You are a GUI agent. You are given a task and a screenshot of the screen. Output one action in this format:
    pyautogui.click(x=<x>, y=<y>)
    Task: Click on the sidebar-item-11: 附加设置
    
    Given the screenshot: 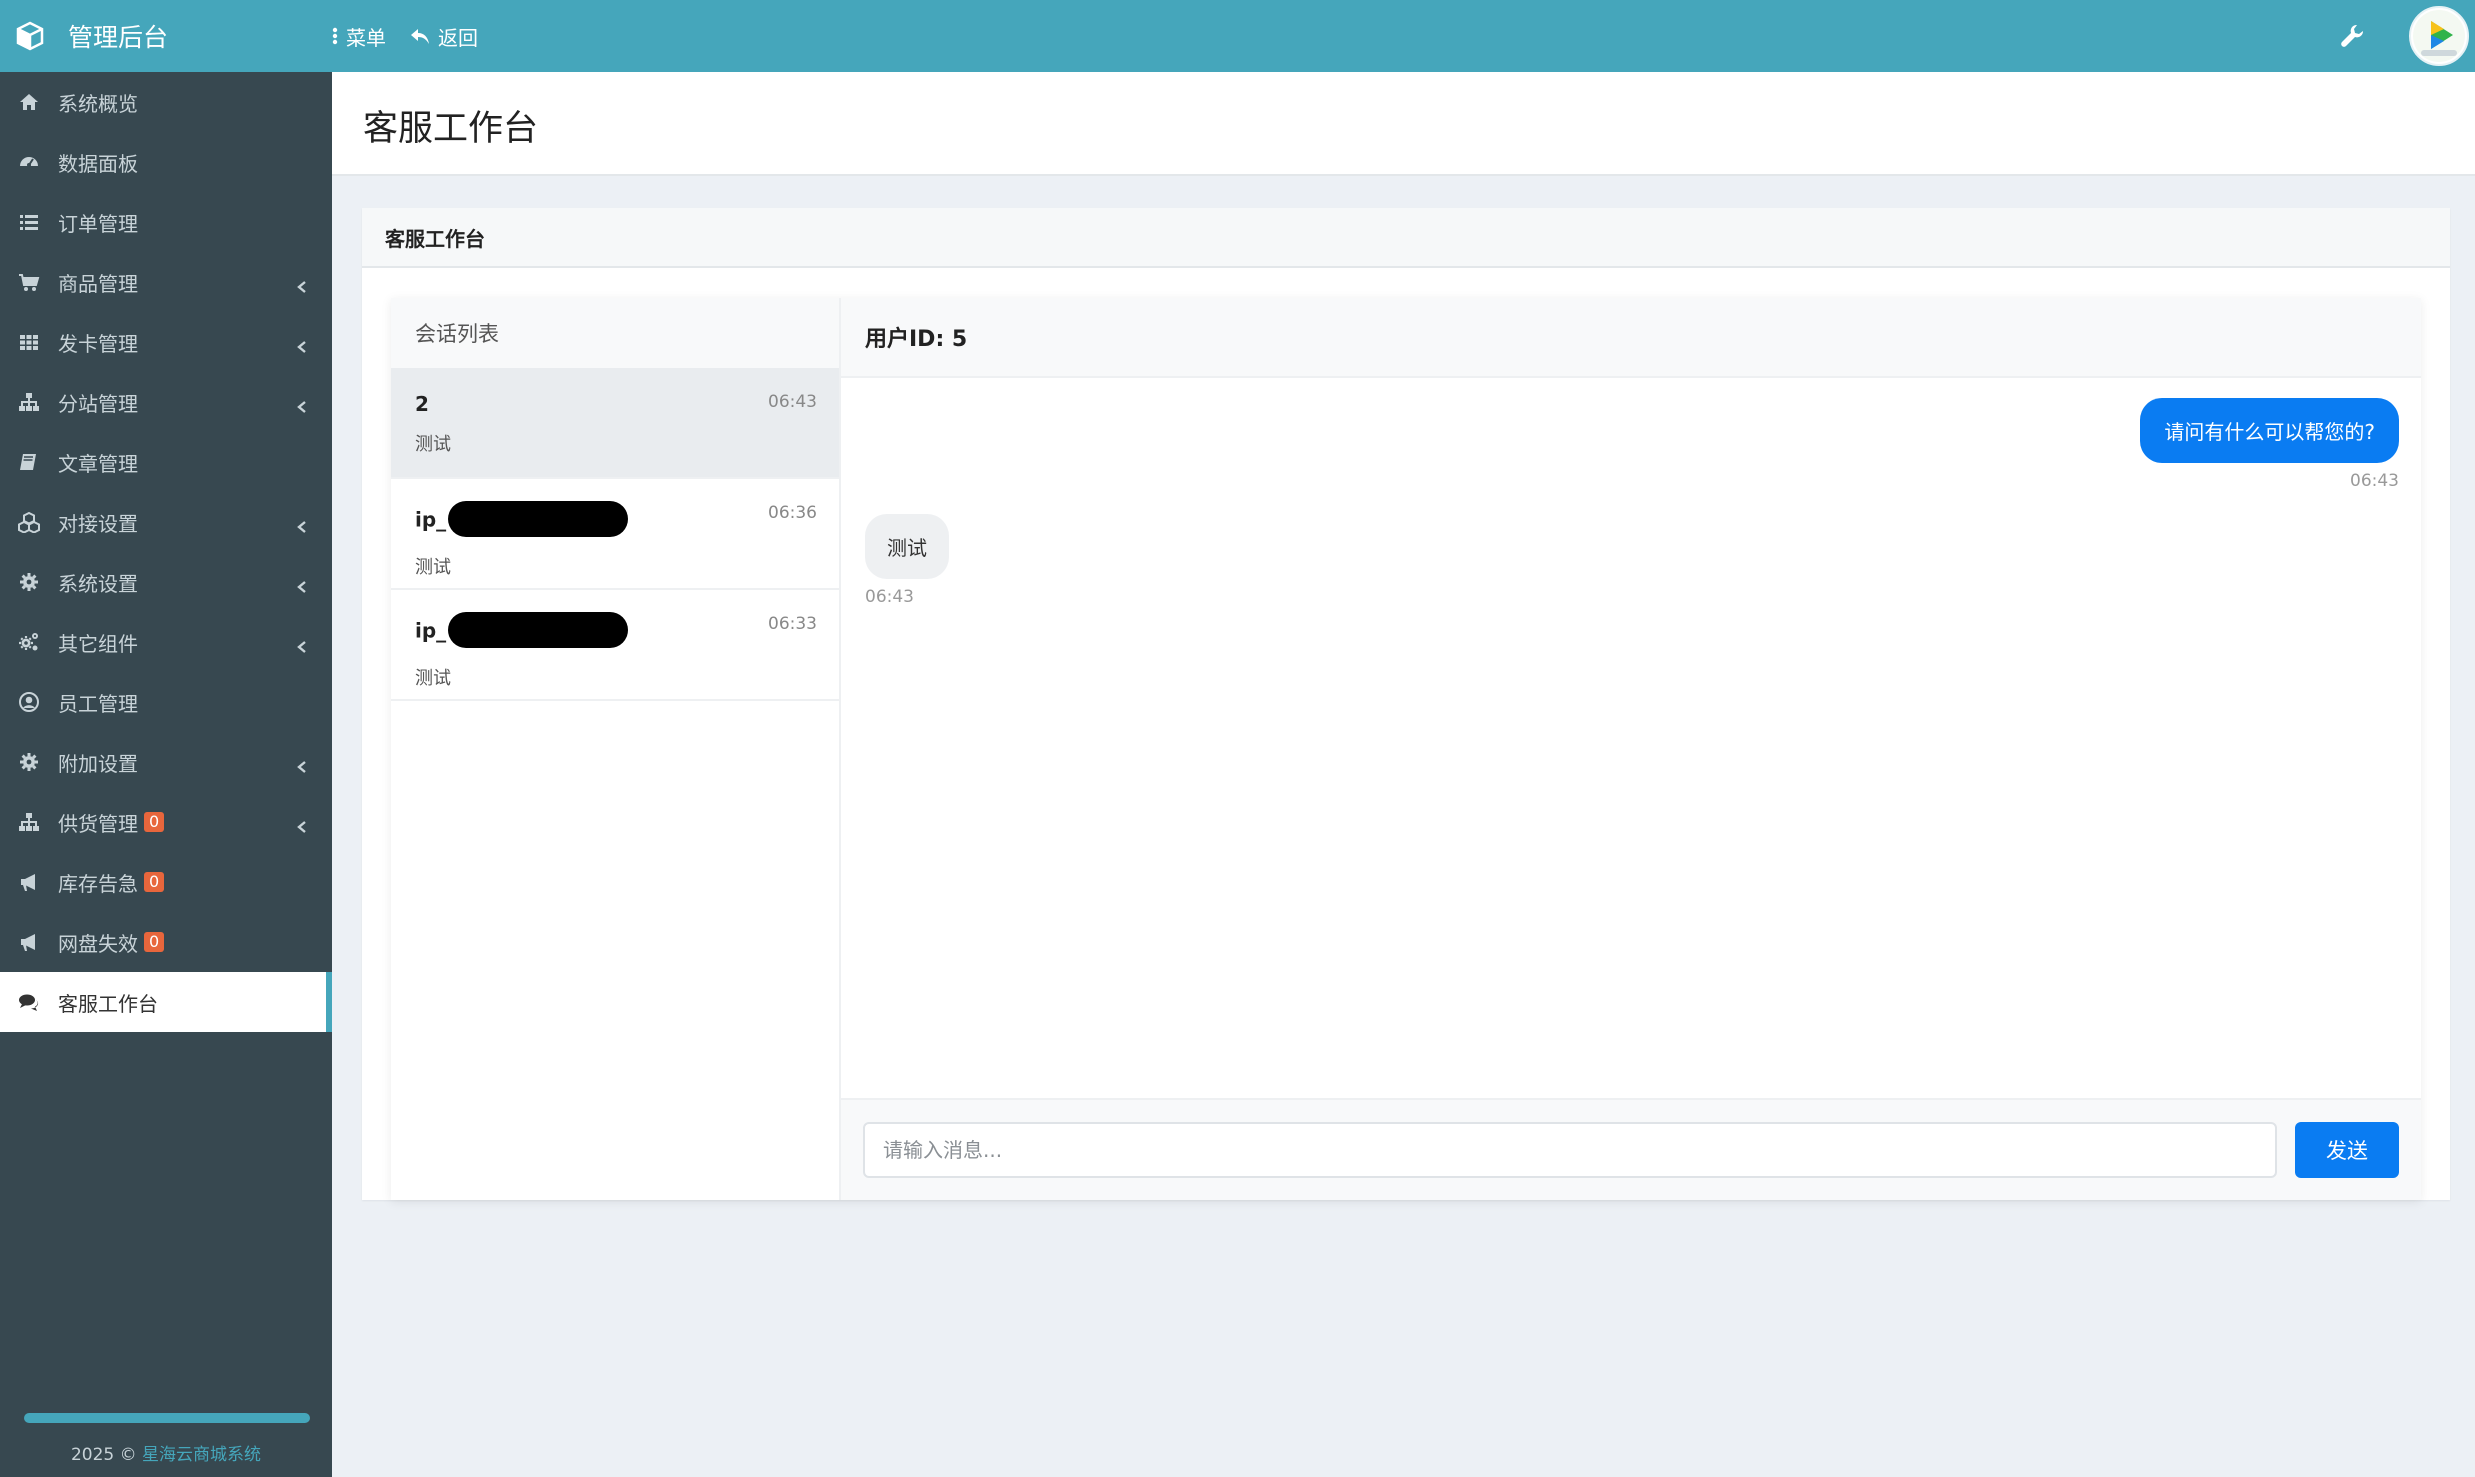 What is the action you would take?
    pyautogui.click(x=166, y=762)
    